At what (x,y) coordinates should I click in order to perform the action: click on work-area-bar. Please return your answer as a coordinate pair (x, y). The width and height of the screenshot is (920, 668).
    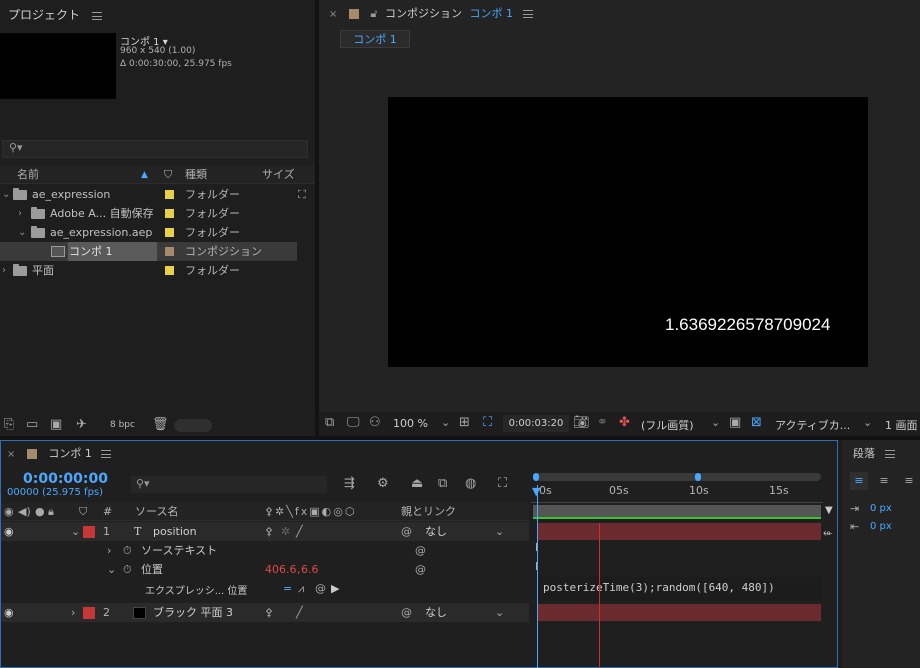
    Looking at the image, I should click on (677, 511).